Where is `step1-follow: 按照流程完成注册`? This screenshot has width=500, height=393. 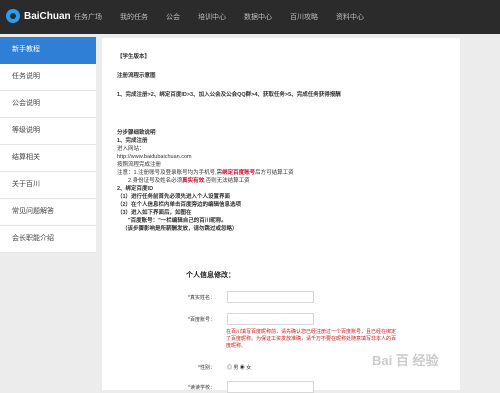 step1-follow: 按照流程完成注册 is located at coordinates (139, 165).